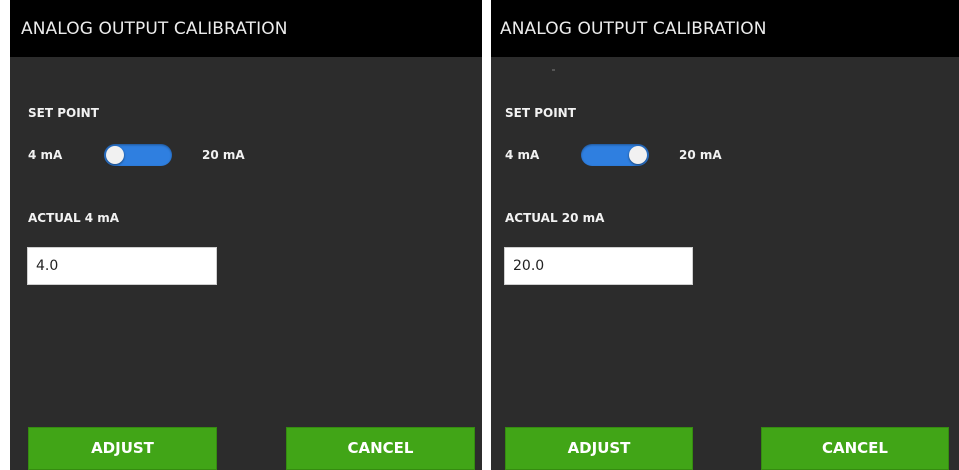  I want to click on decorative-dot, so click(553, 70).